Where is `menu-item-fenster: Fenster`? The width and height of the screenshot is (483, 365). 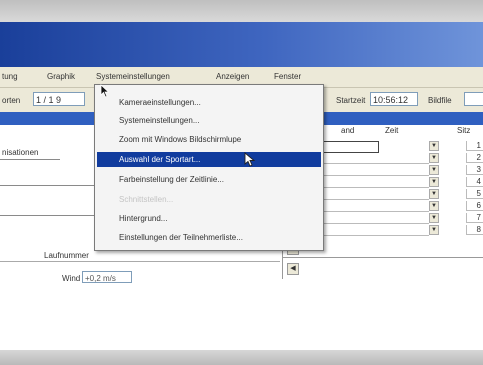
menu-item-fenster: Fenster is located at coordinates (287, 76).